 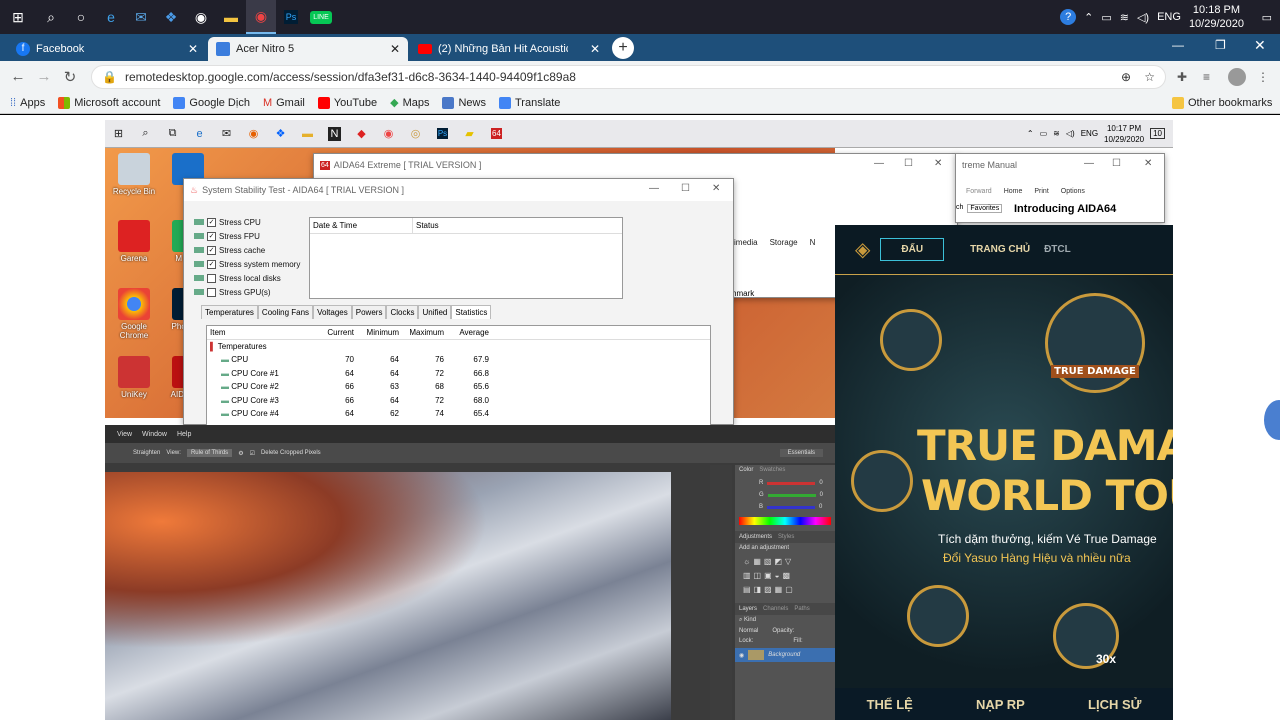 I want to click on garena-icon: ◆, so click(x=361, y=134).